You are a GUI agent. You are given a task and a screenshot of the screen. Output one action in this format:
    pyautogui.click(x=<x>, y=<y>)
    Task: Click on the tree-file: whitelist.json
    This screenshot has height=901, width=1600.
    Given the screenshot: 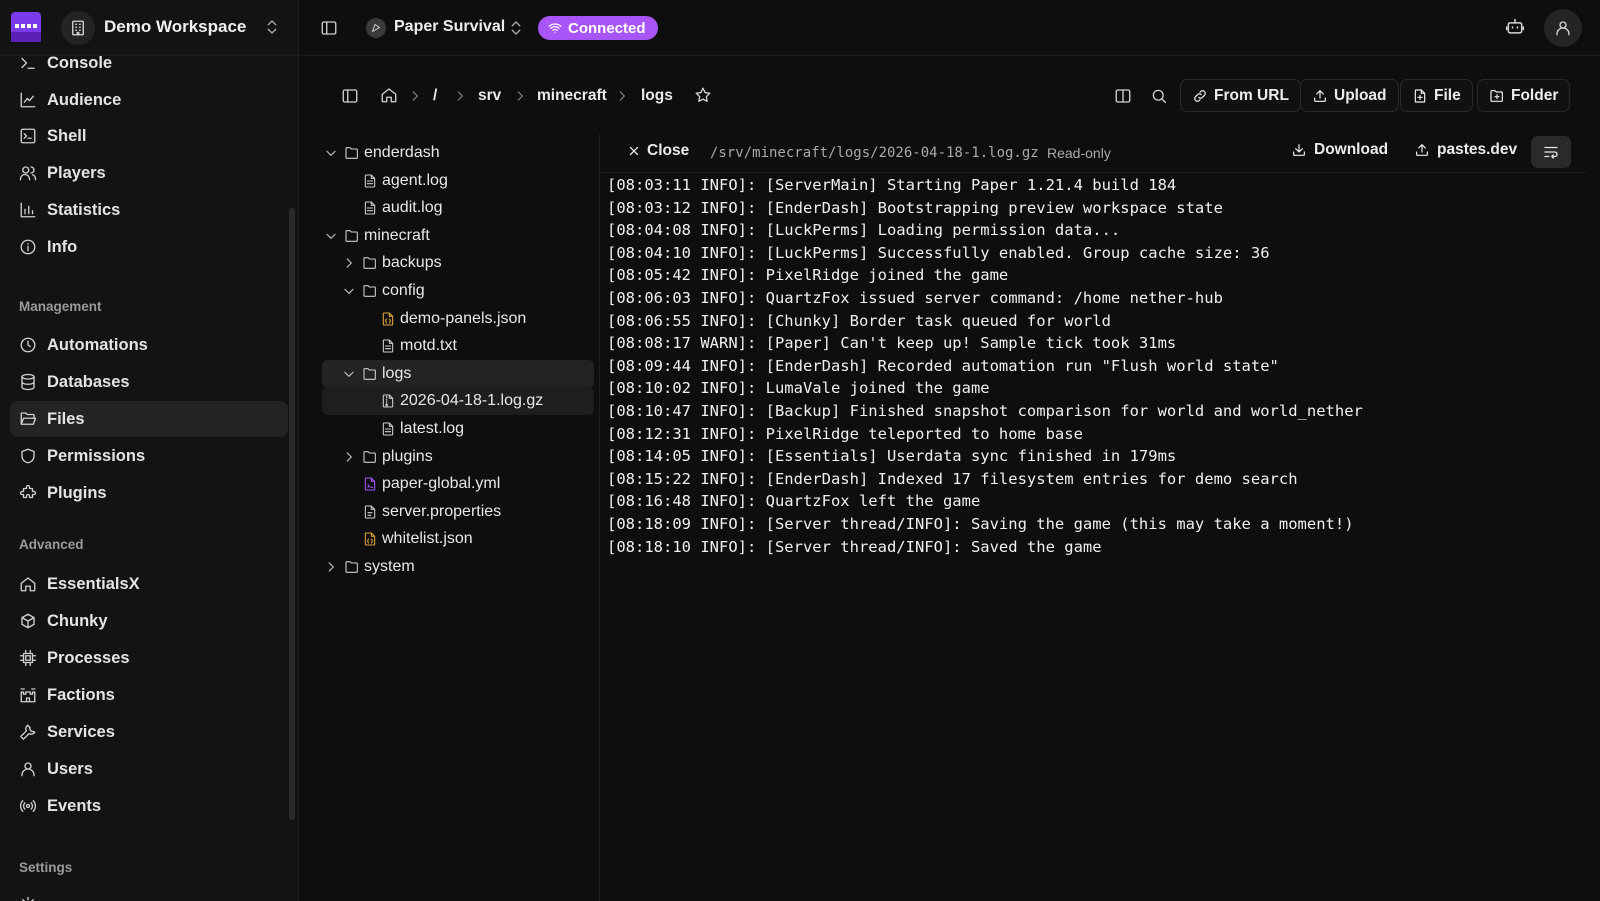 What is the action you would take?
    pyautogui.click(x=458, y=539)
    